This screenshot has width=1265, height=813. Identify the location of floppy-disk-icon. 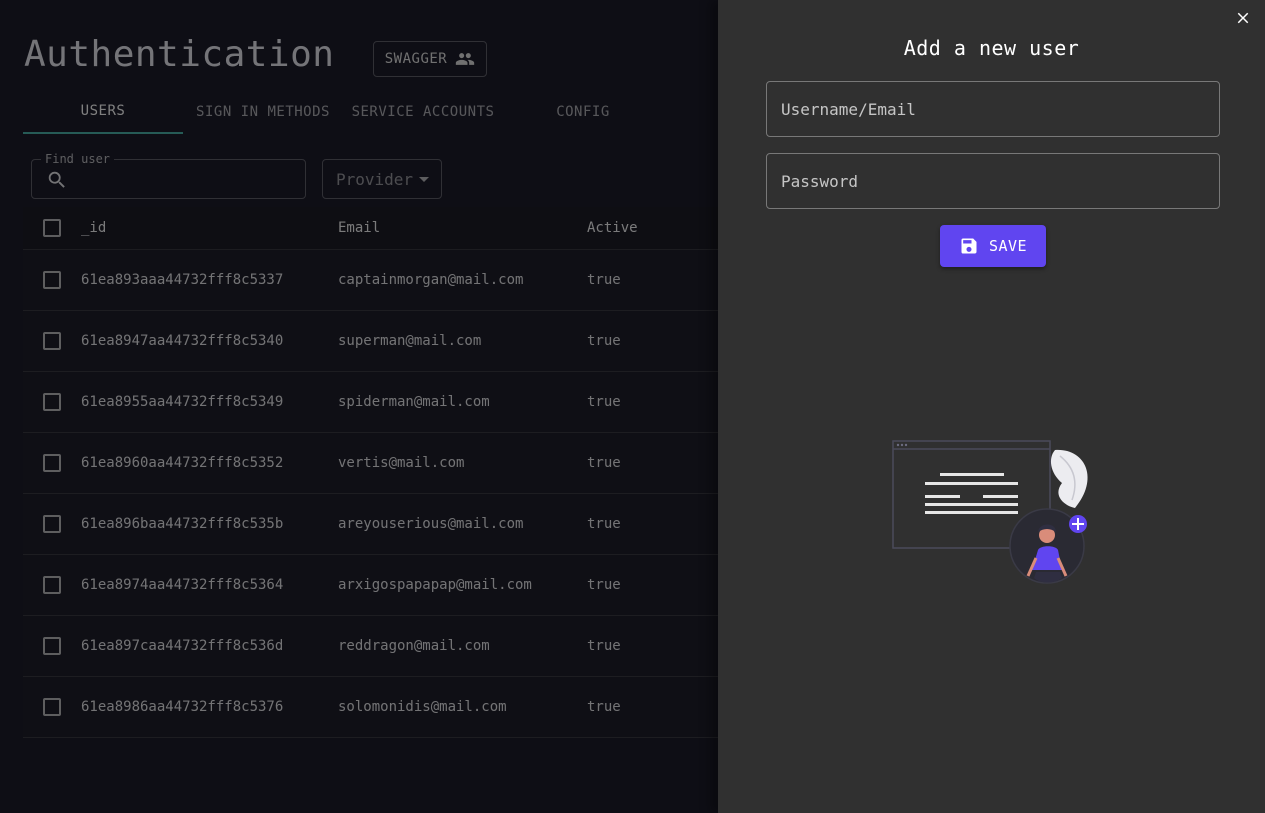
(969, 246).